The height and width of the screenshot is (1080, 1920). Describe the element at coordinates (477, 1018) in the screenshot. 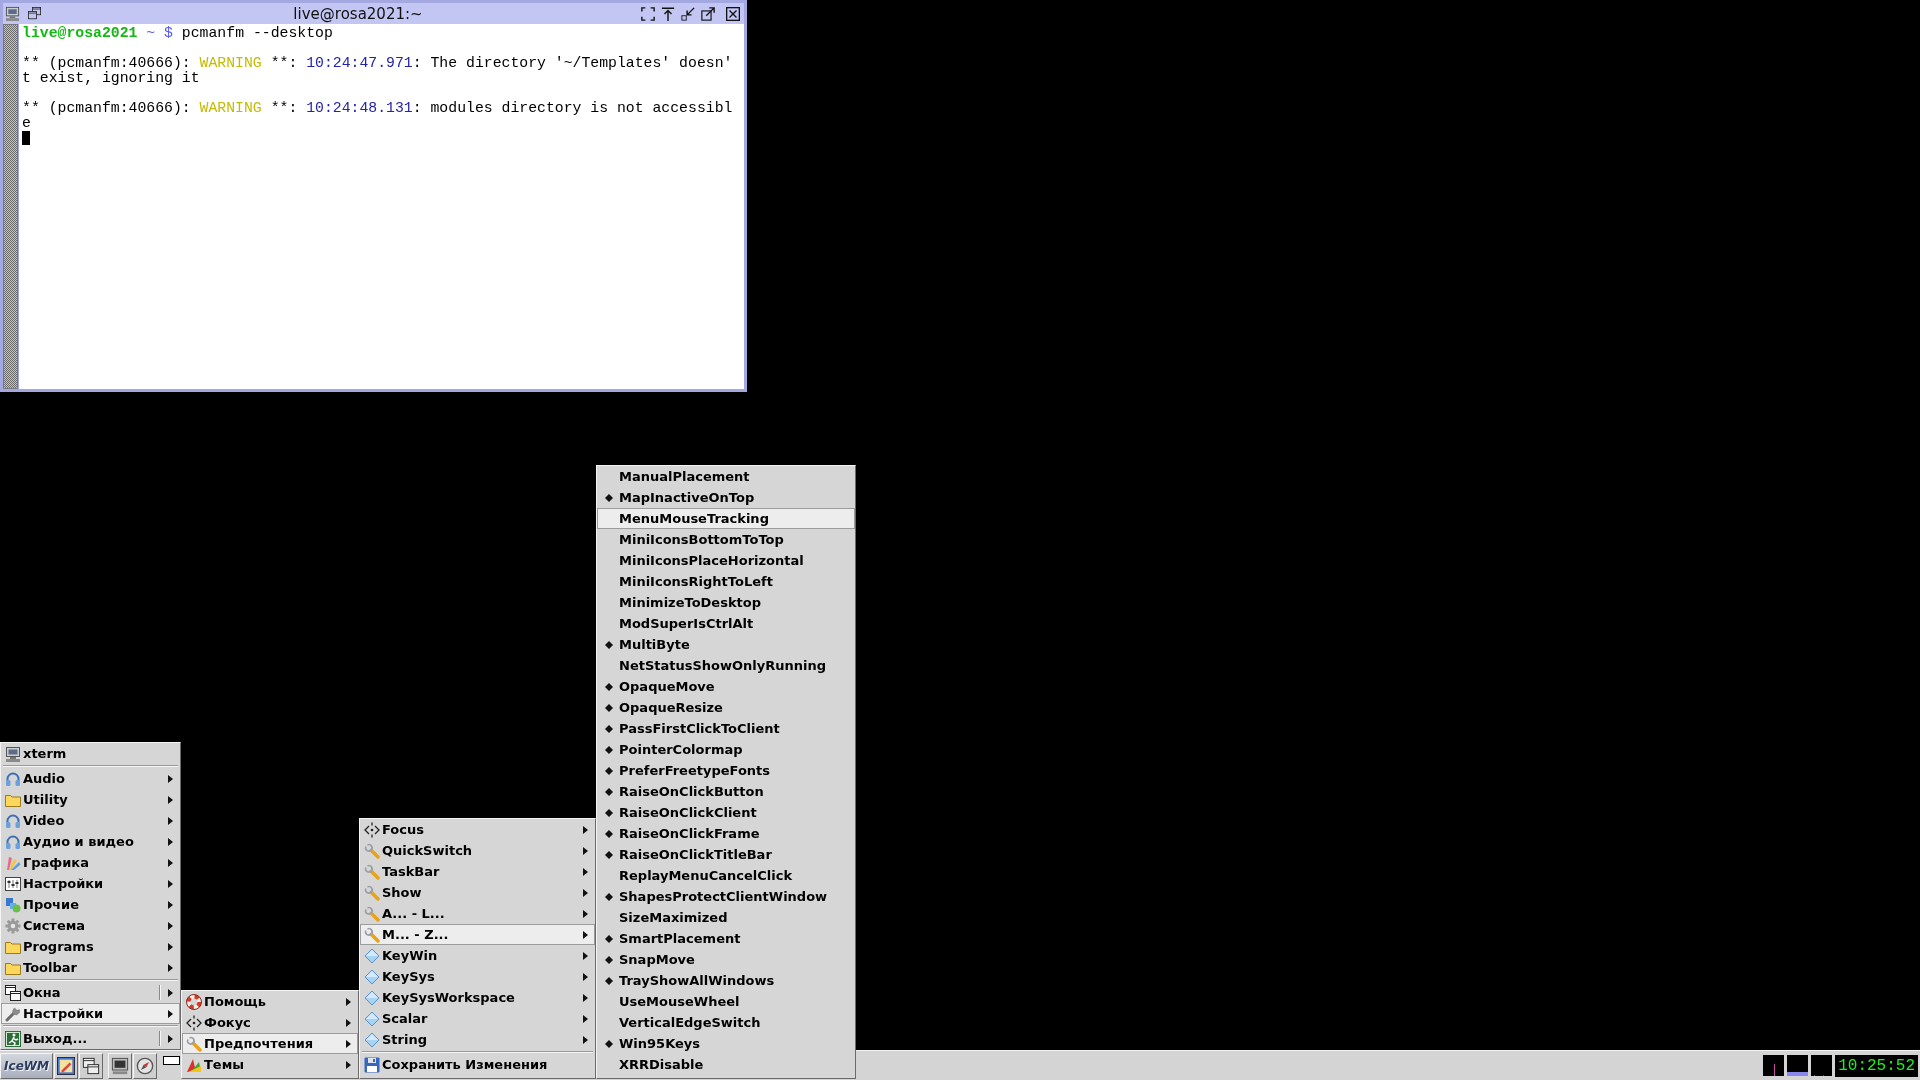

I see `menu-item: Scalar` at that location.